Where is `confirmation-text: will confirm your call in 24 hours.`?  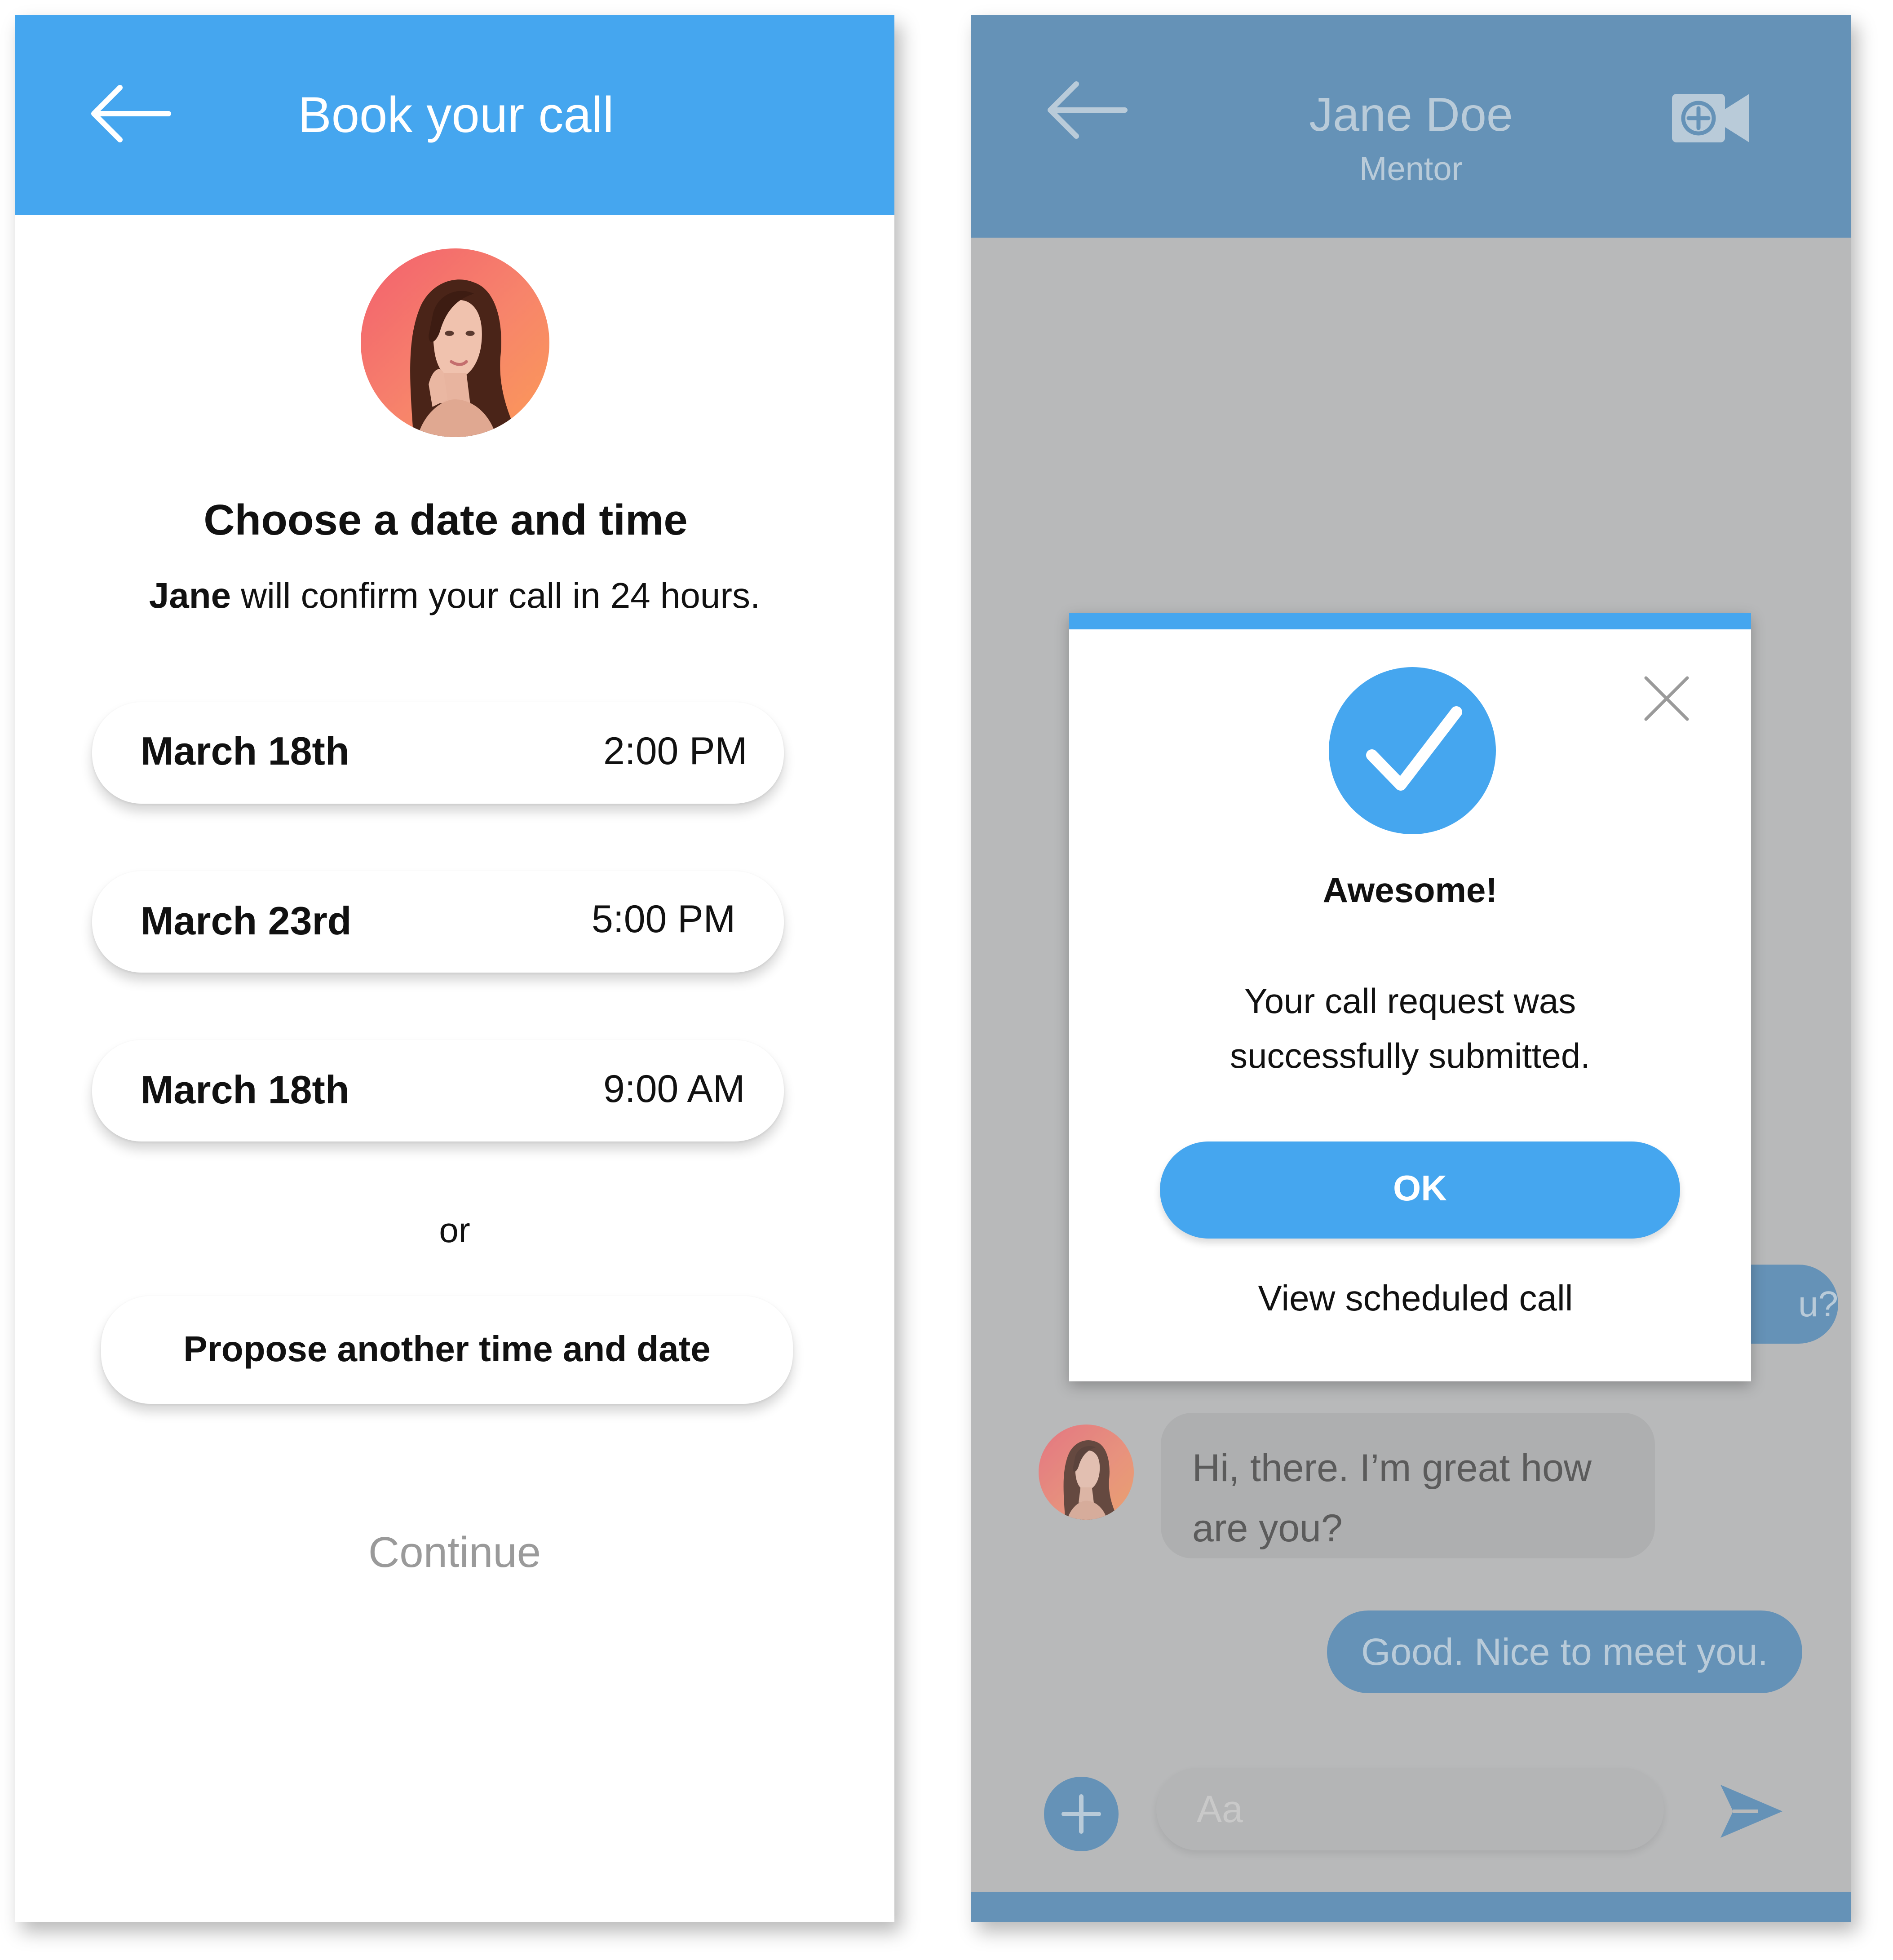
confirmation-text: will confirm your call in 24 hours. is located at coordinates (496, 595).